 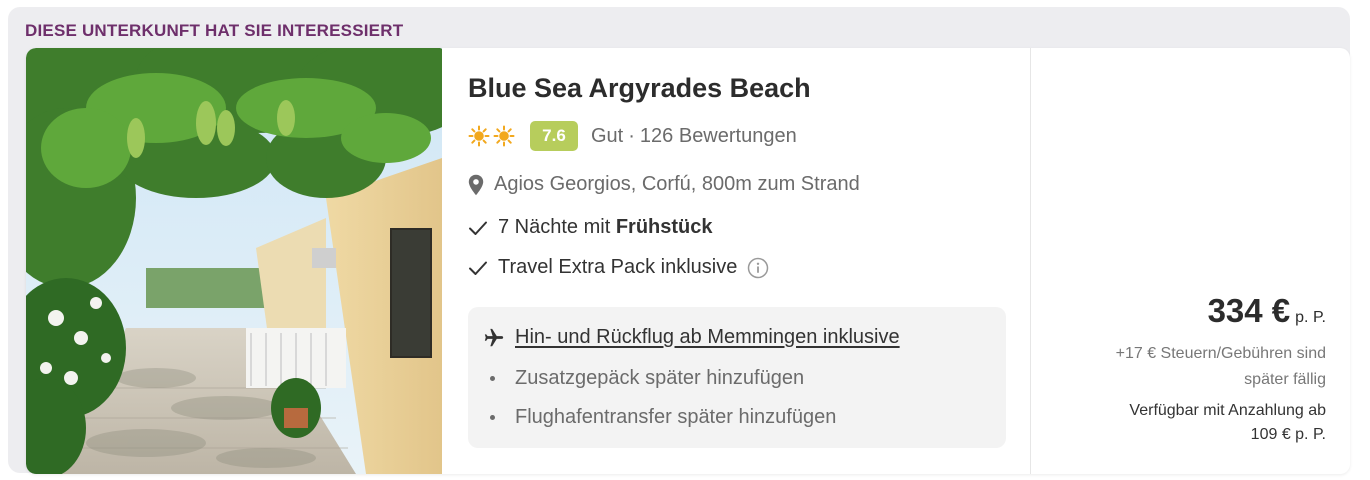 I want to click on flight-sub-item: Zusatzgepäck später hinzufügen, so click(x=647, y=378).